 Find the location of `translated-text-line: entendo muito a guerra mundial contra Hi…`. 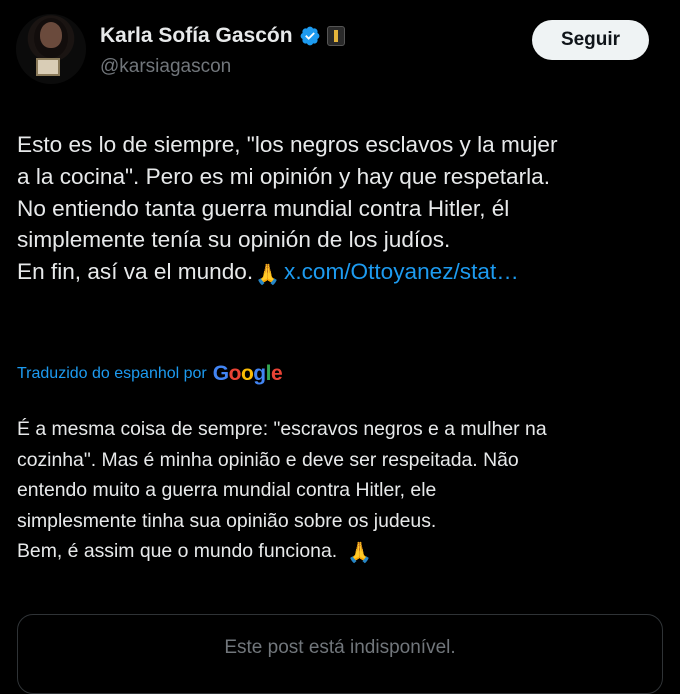

translated-text-line: entendo muito a guerra mundial contra Hi… is located at coordinates (227, 490).